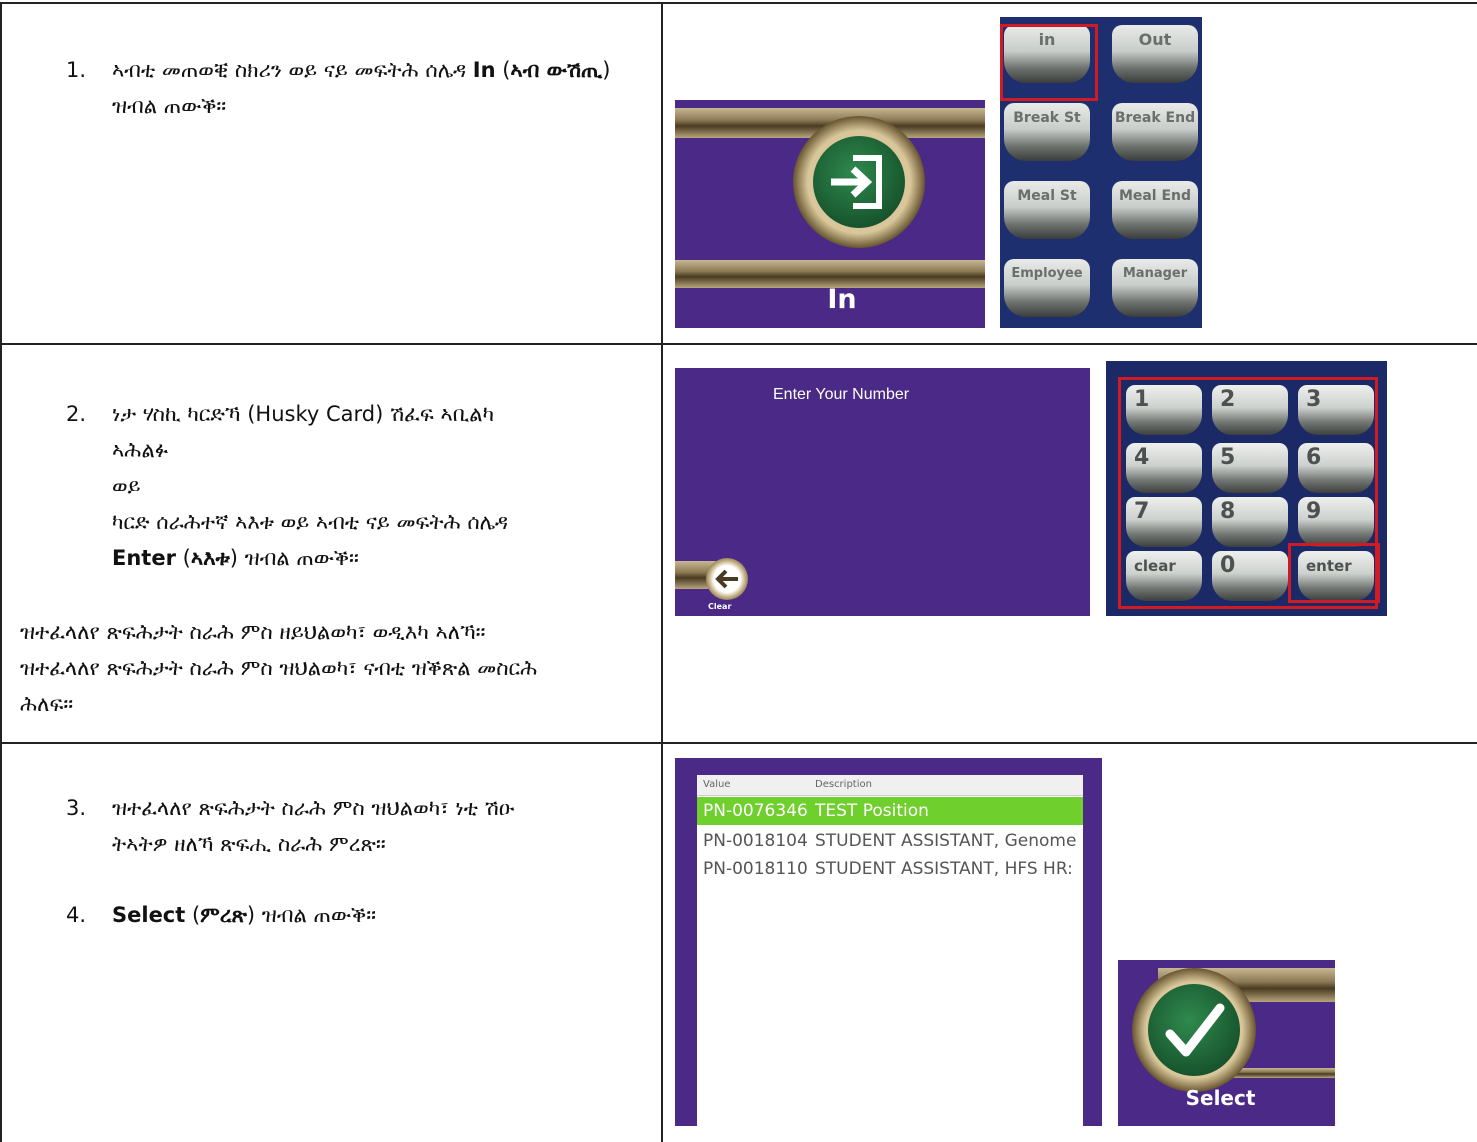 This screenshot has height=1142, width=1477. Describe the element at coordinates (1047, 288) in the screenshot. I see `keypad-key-employee: Employee` at that location.